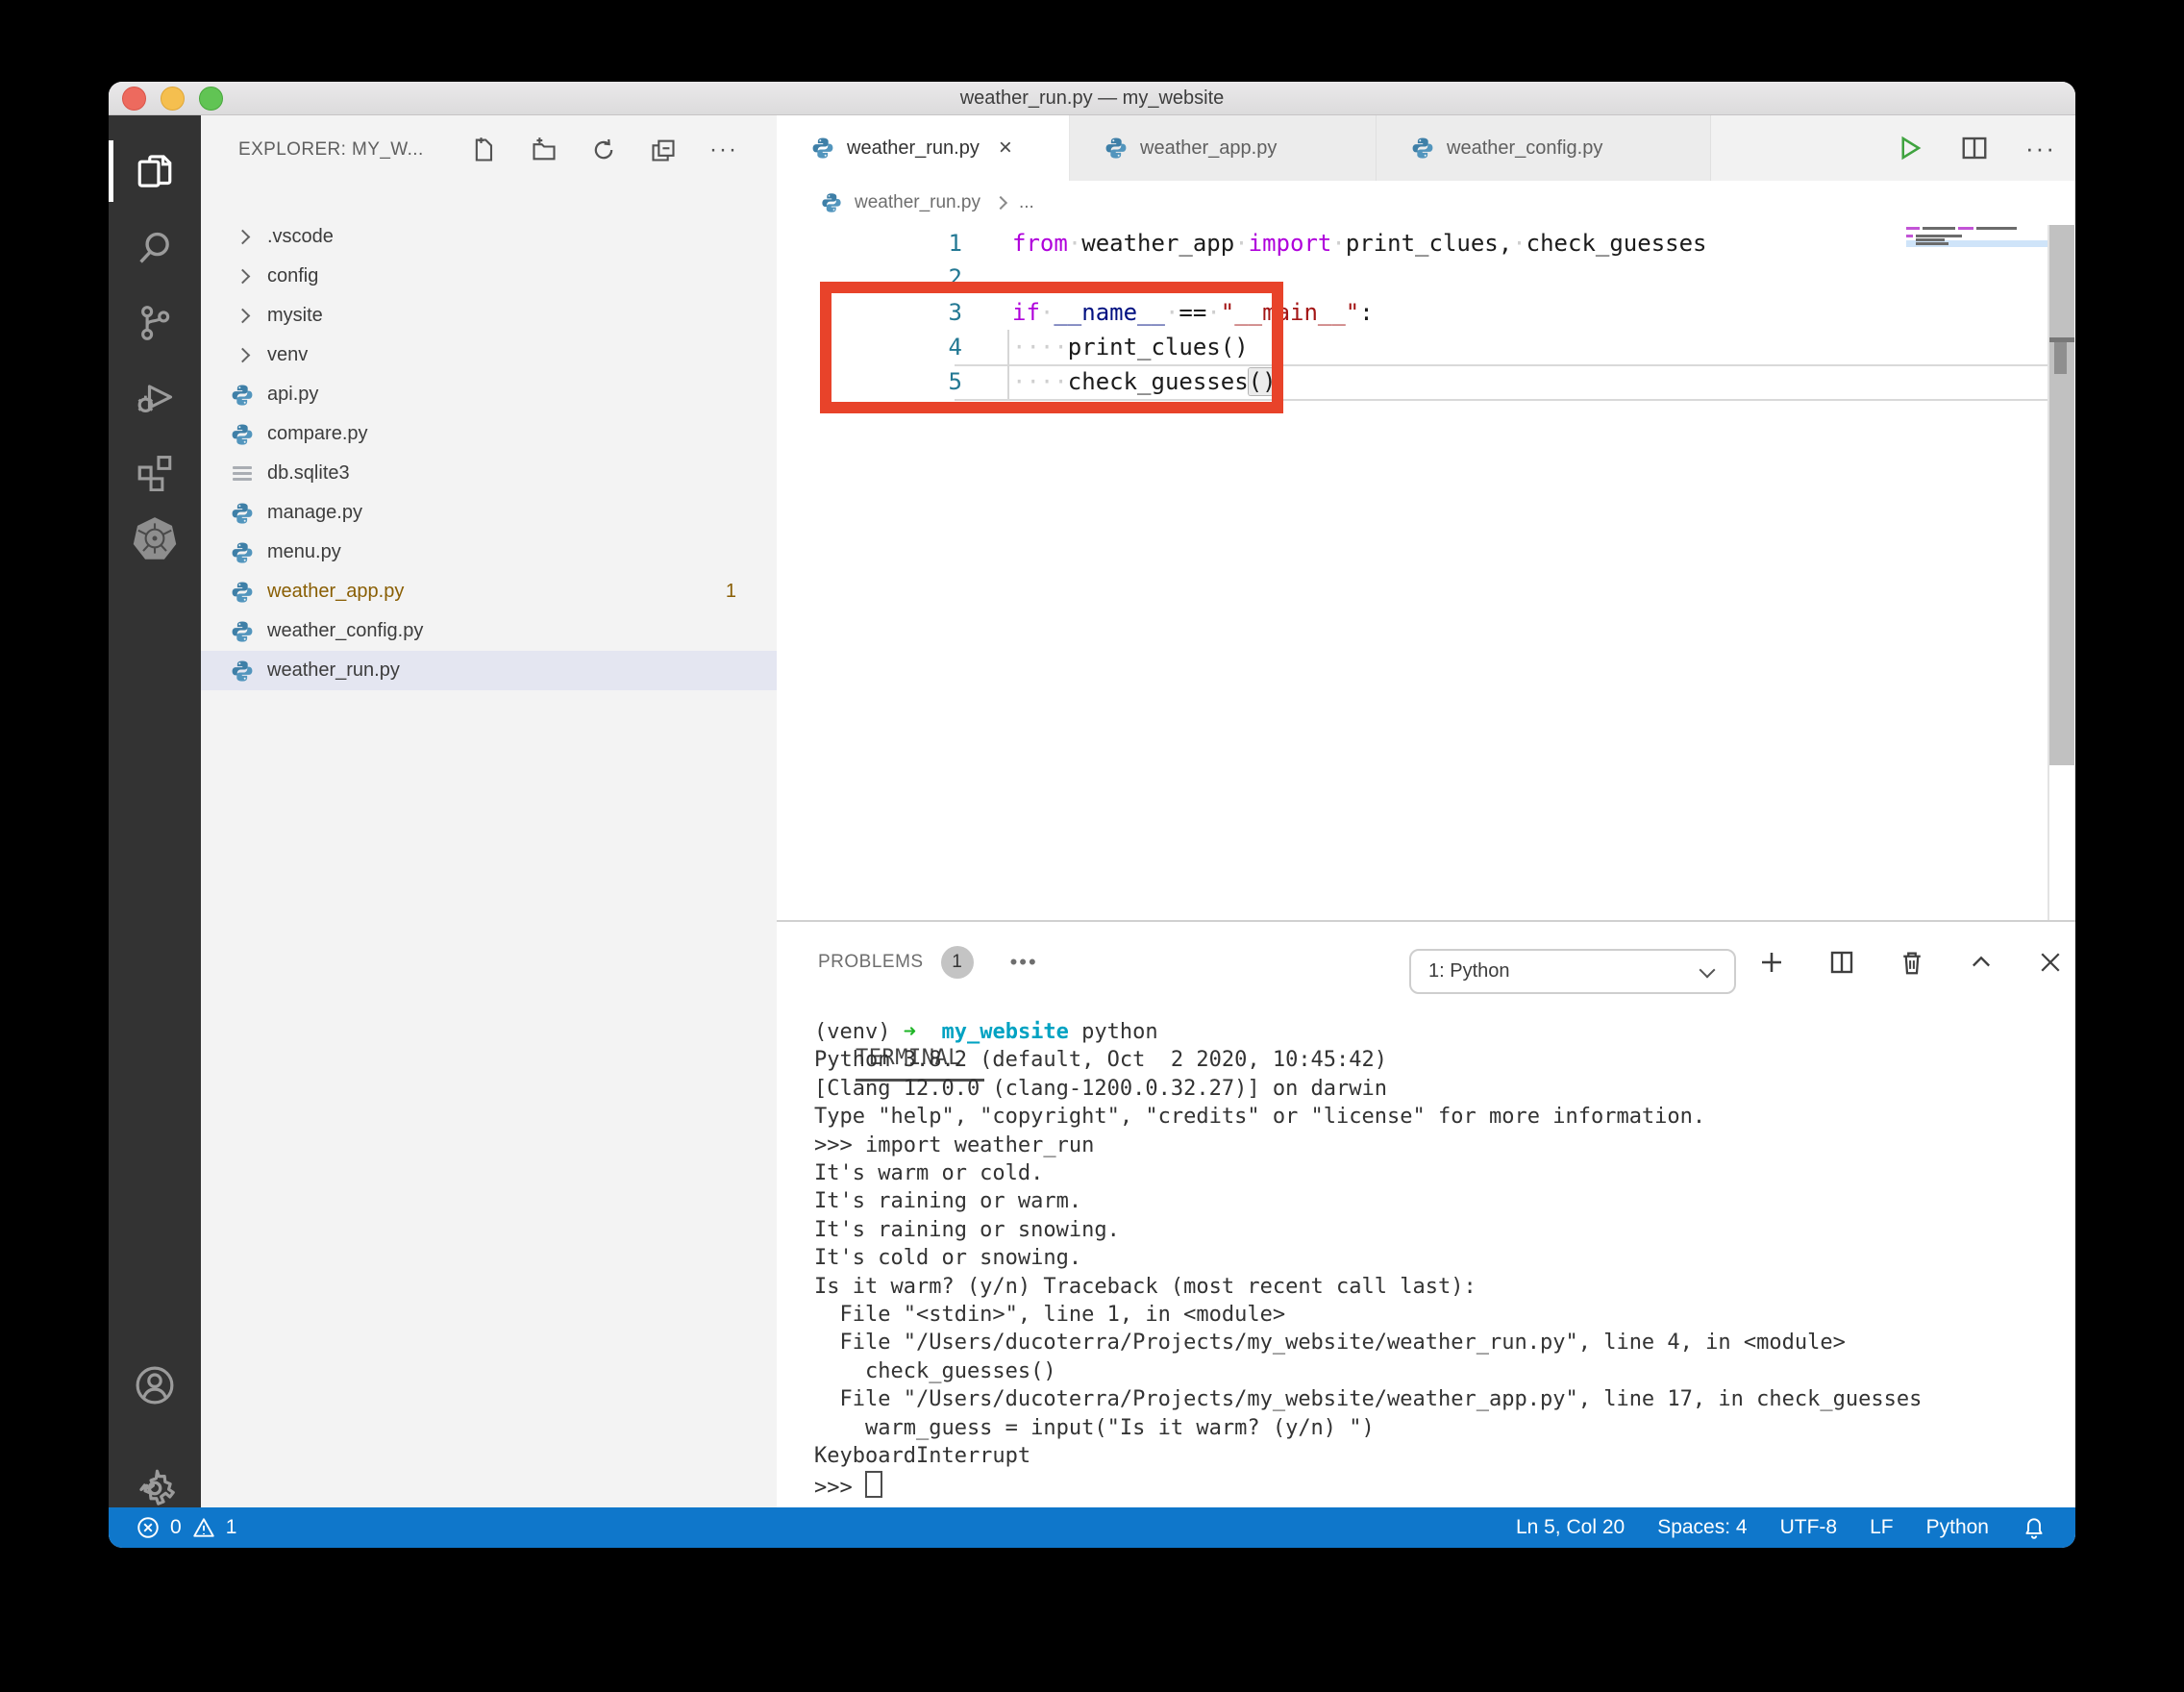 Image resolution: width=2184 pixels, height=1692 pixels. I want to click on editor-tab-weather_config-py: weather_config.py, so click(1544, 148).